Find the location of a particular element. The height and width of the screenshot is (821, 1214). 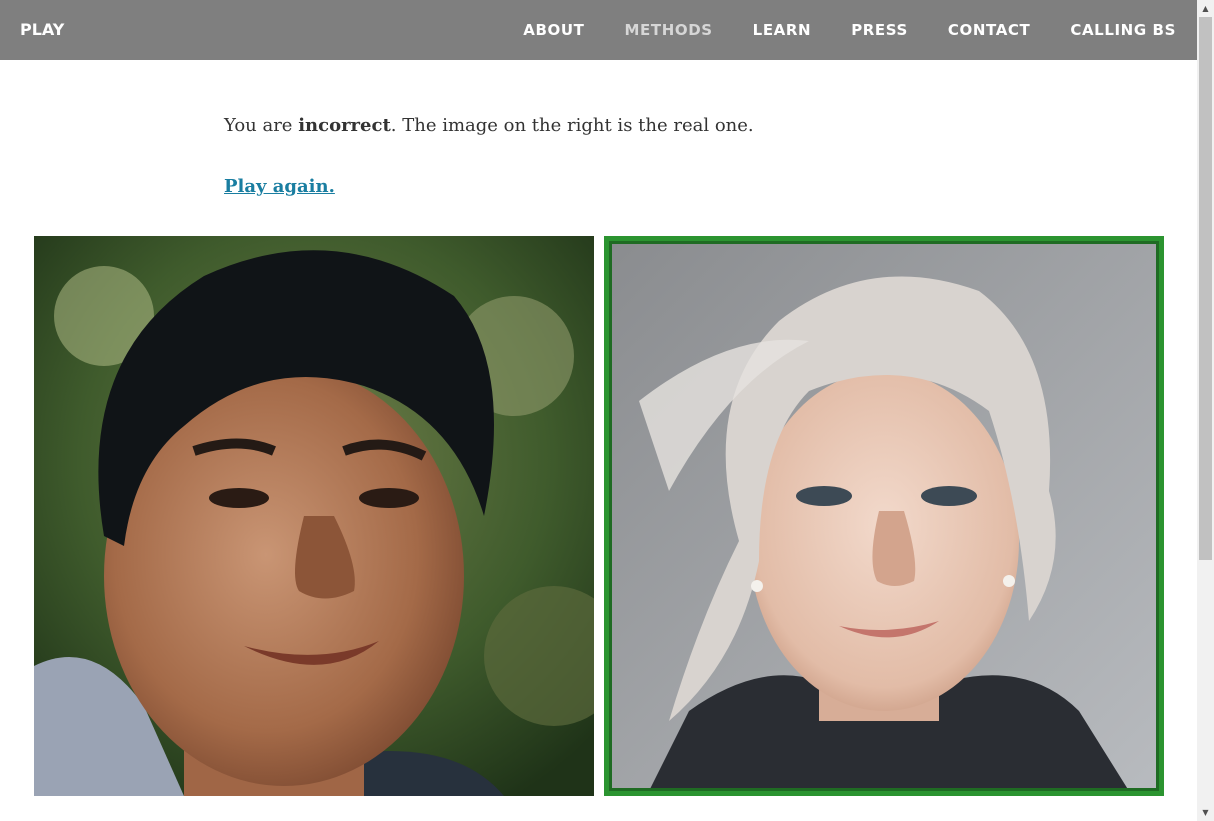

nav-item-press: PRESS is located at coordinates (879, 30).